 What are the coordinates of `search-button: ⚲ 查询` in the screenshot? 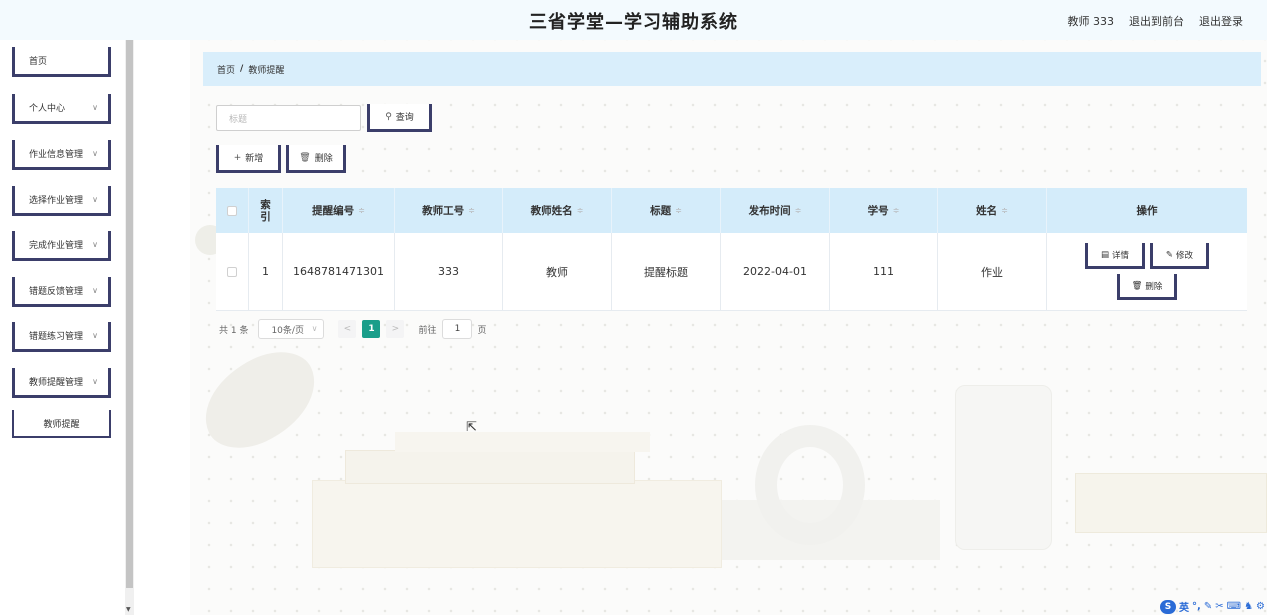 It's located at (399, 118).